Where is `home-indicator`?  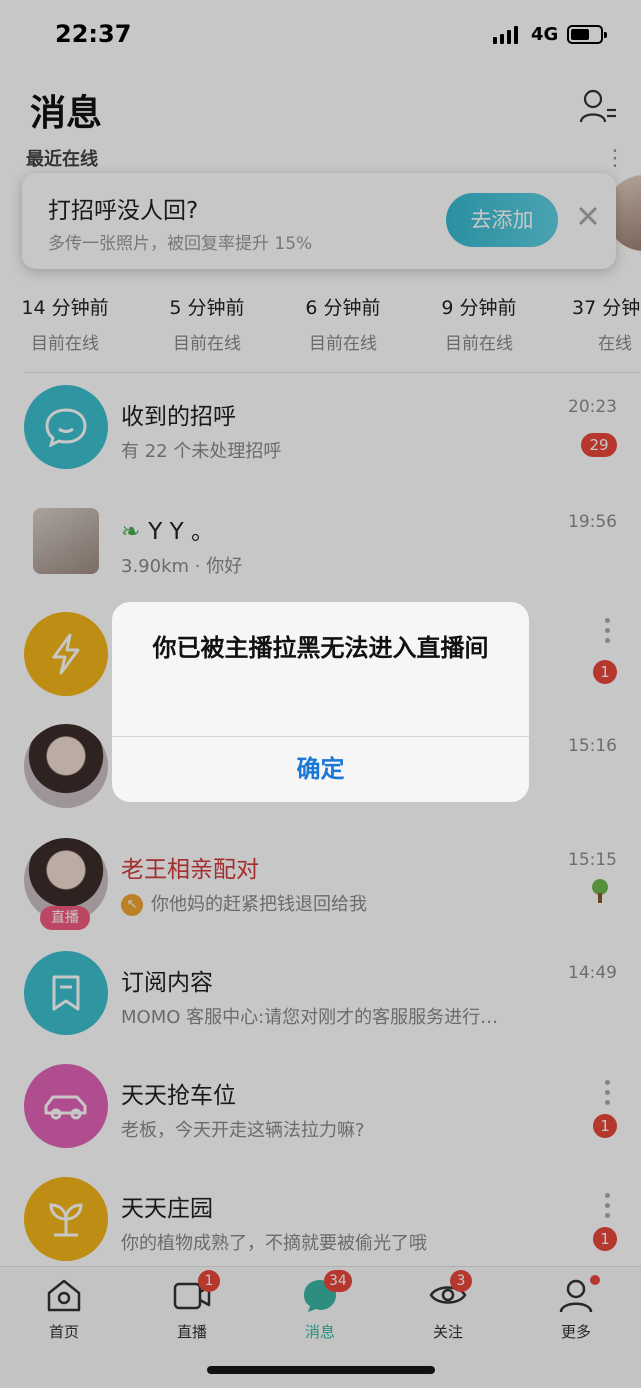 home-indicator is located at coordinates (321, 1370).